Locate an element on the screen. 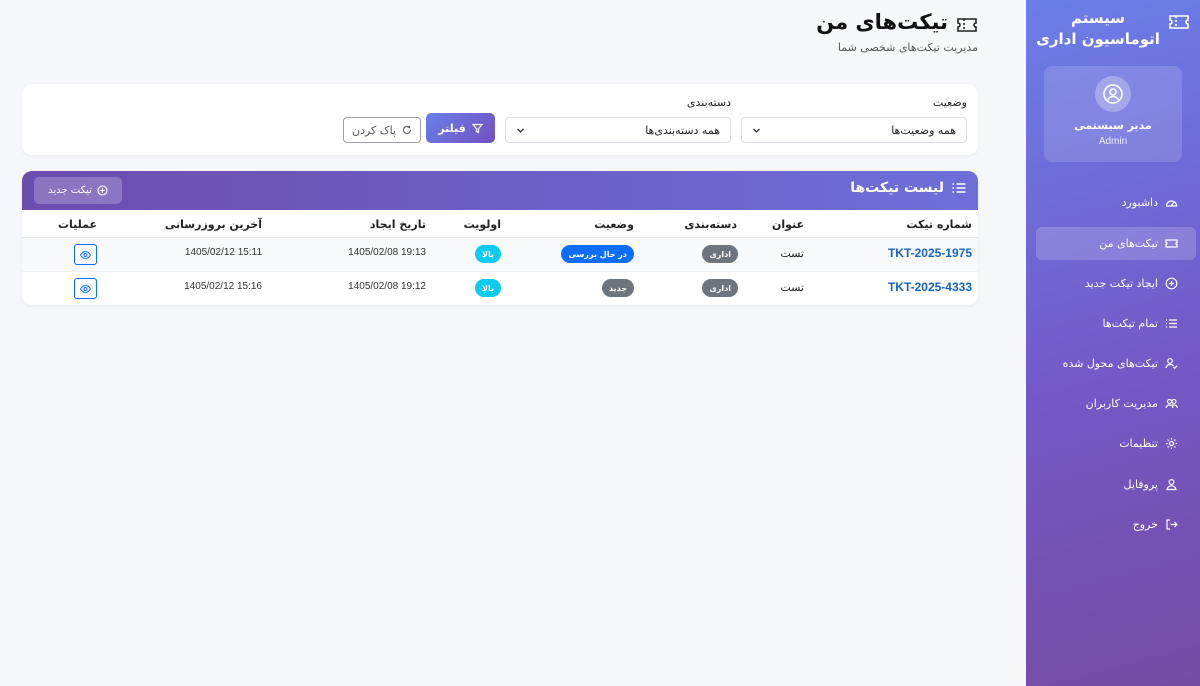  user-check-icon is located at coordinates (1171, 363).